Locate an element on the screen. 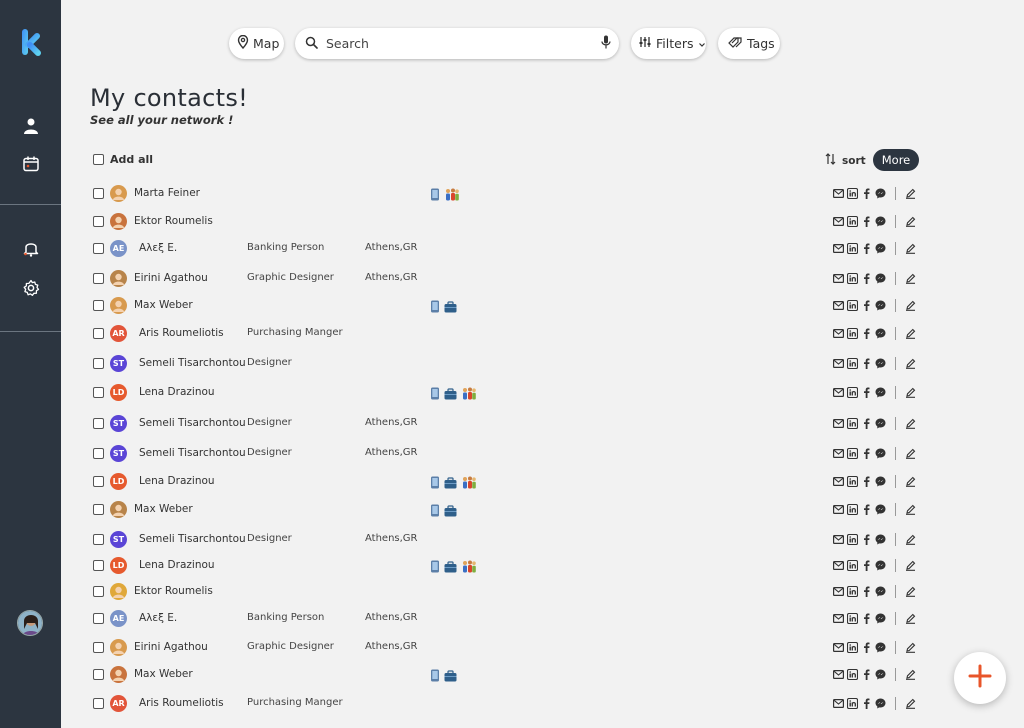 The width and height of the screenshot is (1024, 728). app-logo is located at coordinates (32, 43).